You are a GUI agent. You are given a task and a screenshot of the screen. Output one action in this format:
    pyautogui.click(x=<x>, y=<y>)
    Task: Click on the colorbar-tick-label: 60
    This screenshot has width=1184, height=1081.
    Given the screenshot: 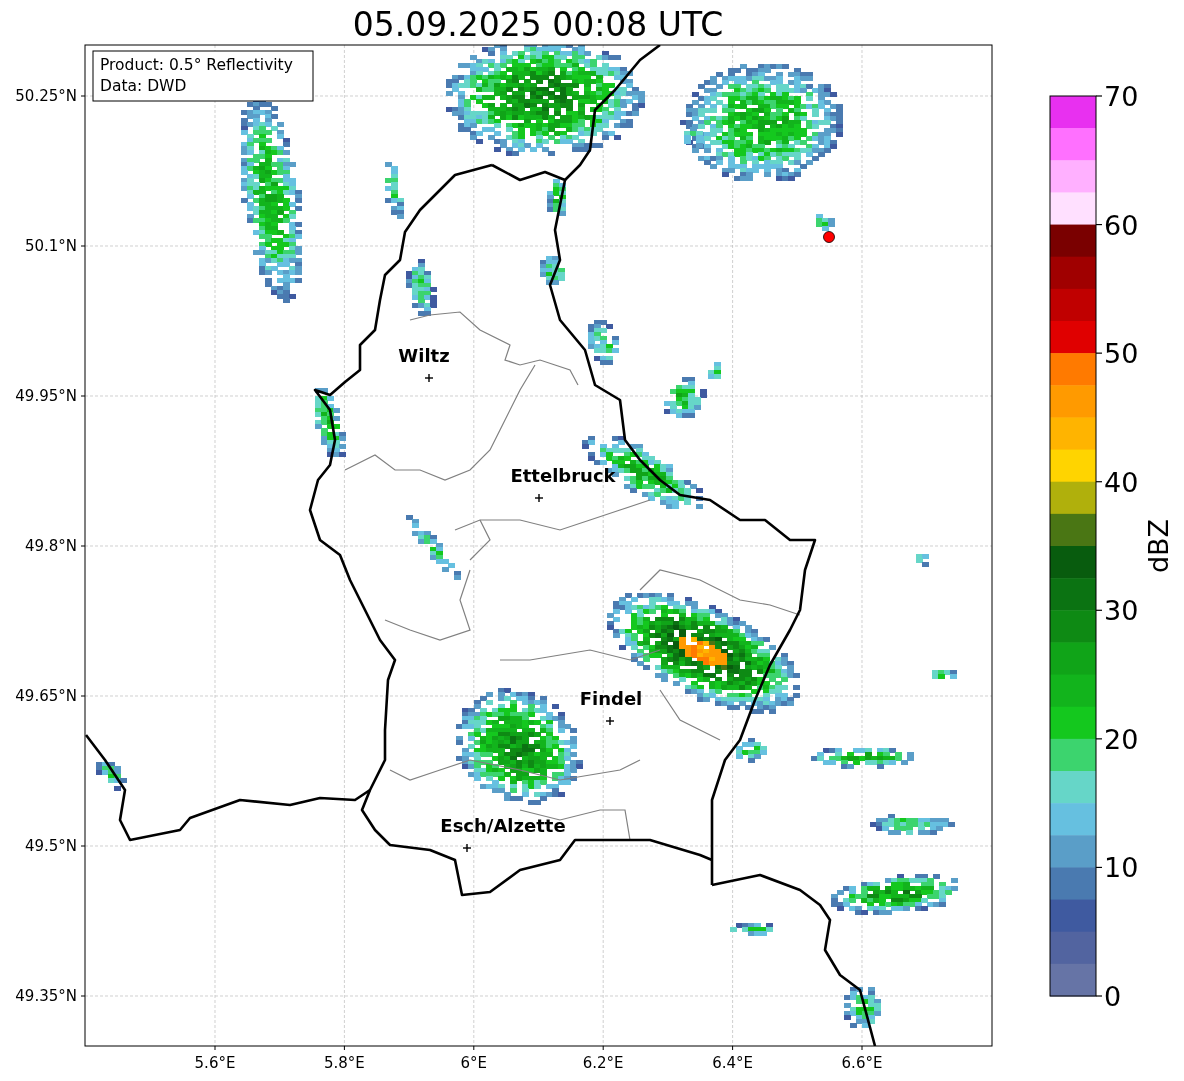 What is the action you would take?
    pyautogui.click(x=1121, y=225)
    